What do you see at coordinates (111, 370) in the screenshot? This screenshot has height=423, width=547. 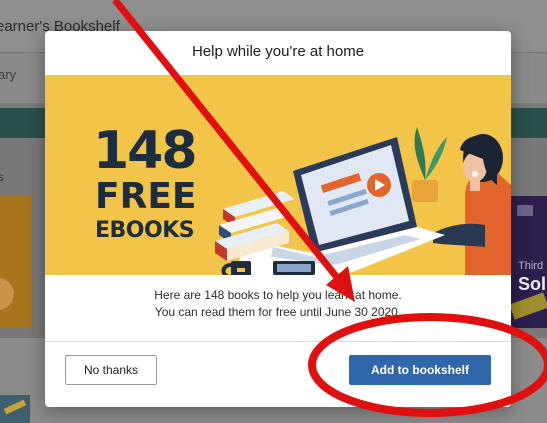 I see `no-thanks-button: No thanks` at bounding box center [111, 370].